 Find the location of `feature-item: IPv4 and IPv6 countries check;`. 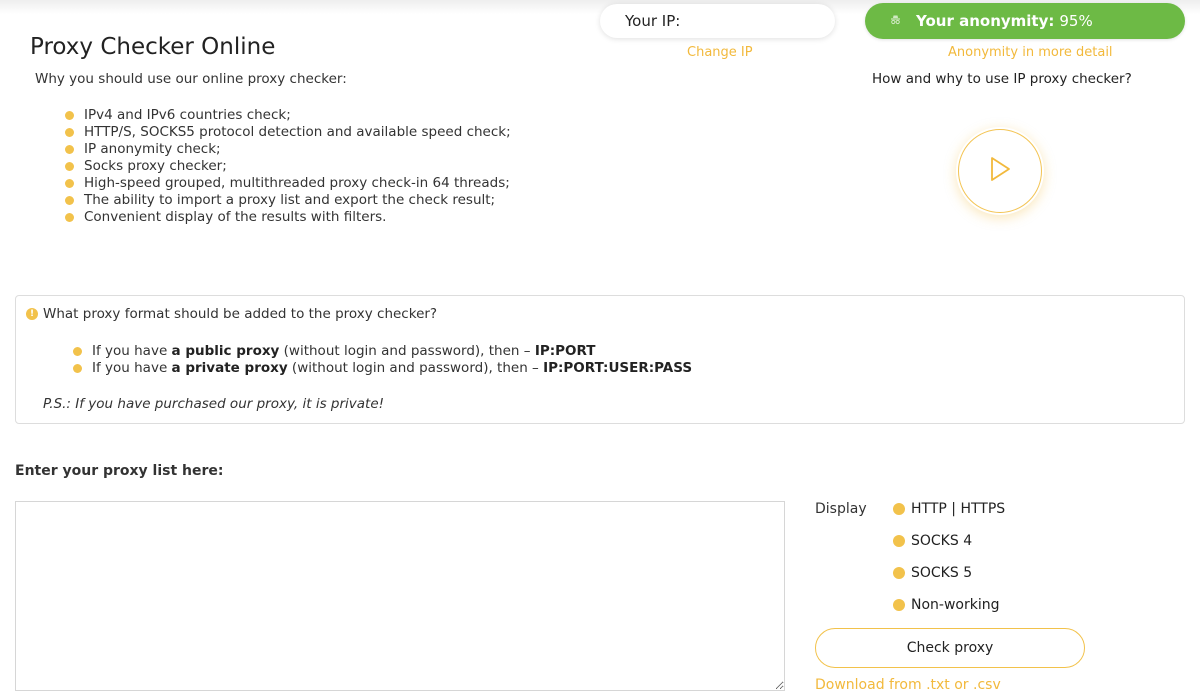

feature-item: IPv4 and IPv6 countries check; is located at coordinates (288, 115).